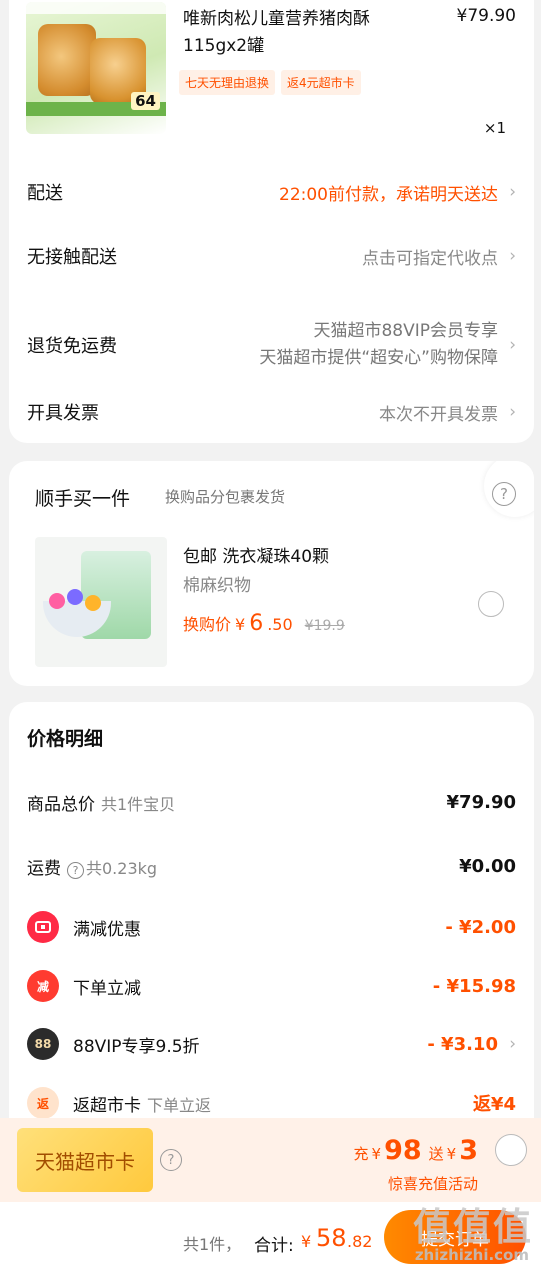 This screenshot has width=541, height=1278. What do you see at coordinates (61, 804) in the screenshot?
I see `goods-total-label: 商品总价` at bounding box center [61, 804].